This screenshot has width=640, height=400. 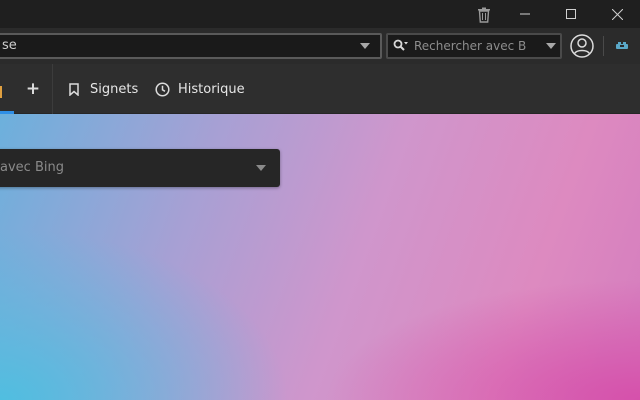 I want to click on search-placeholder: Rechercher avec Bi, so click(x=470, y=46).